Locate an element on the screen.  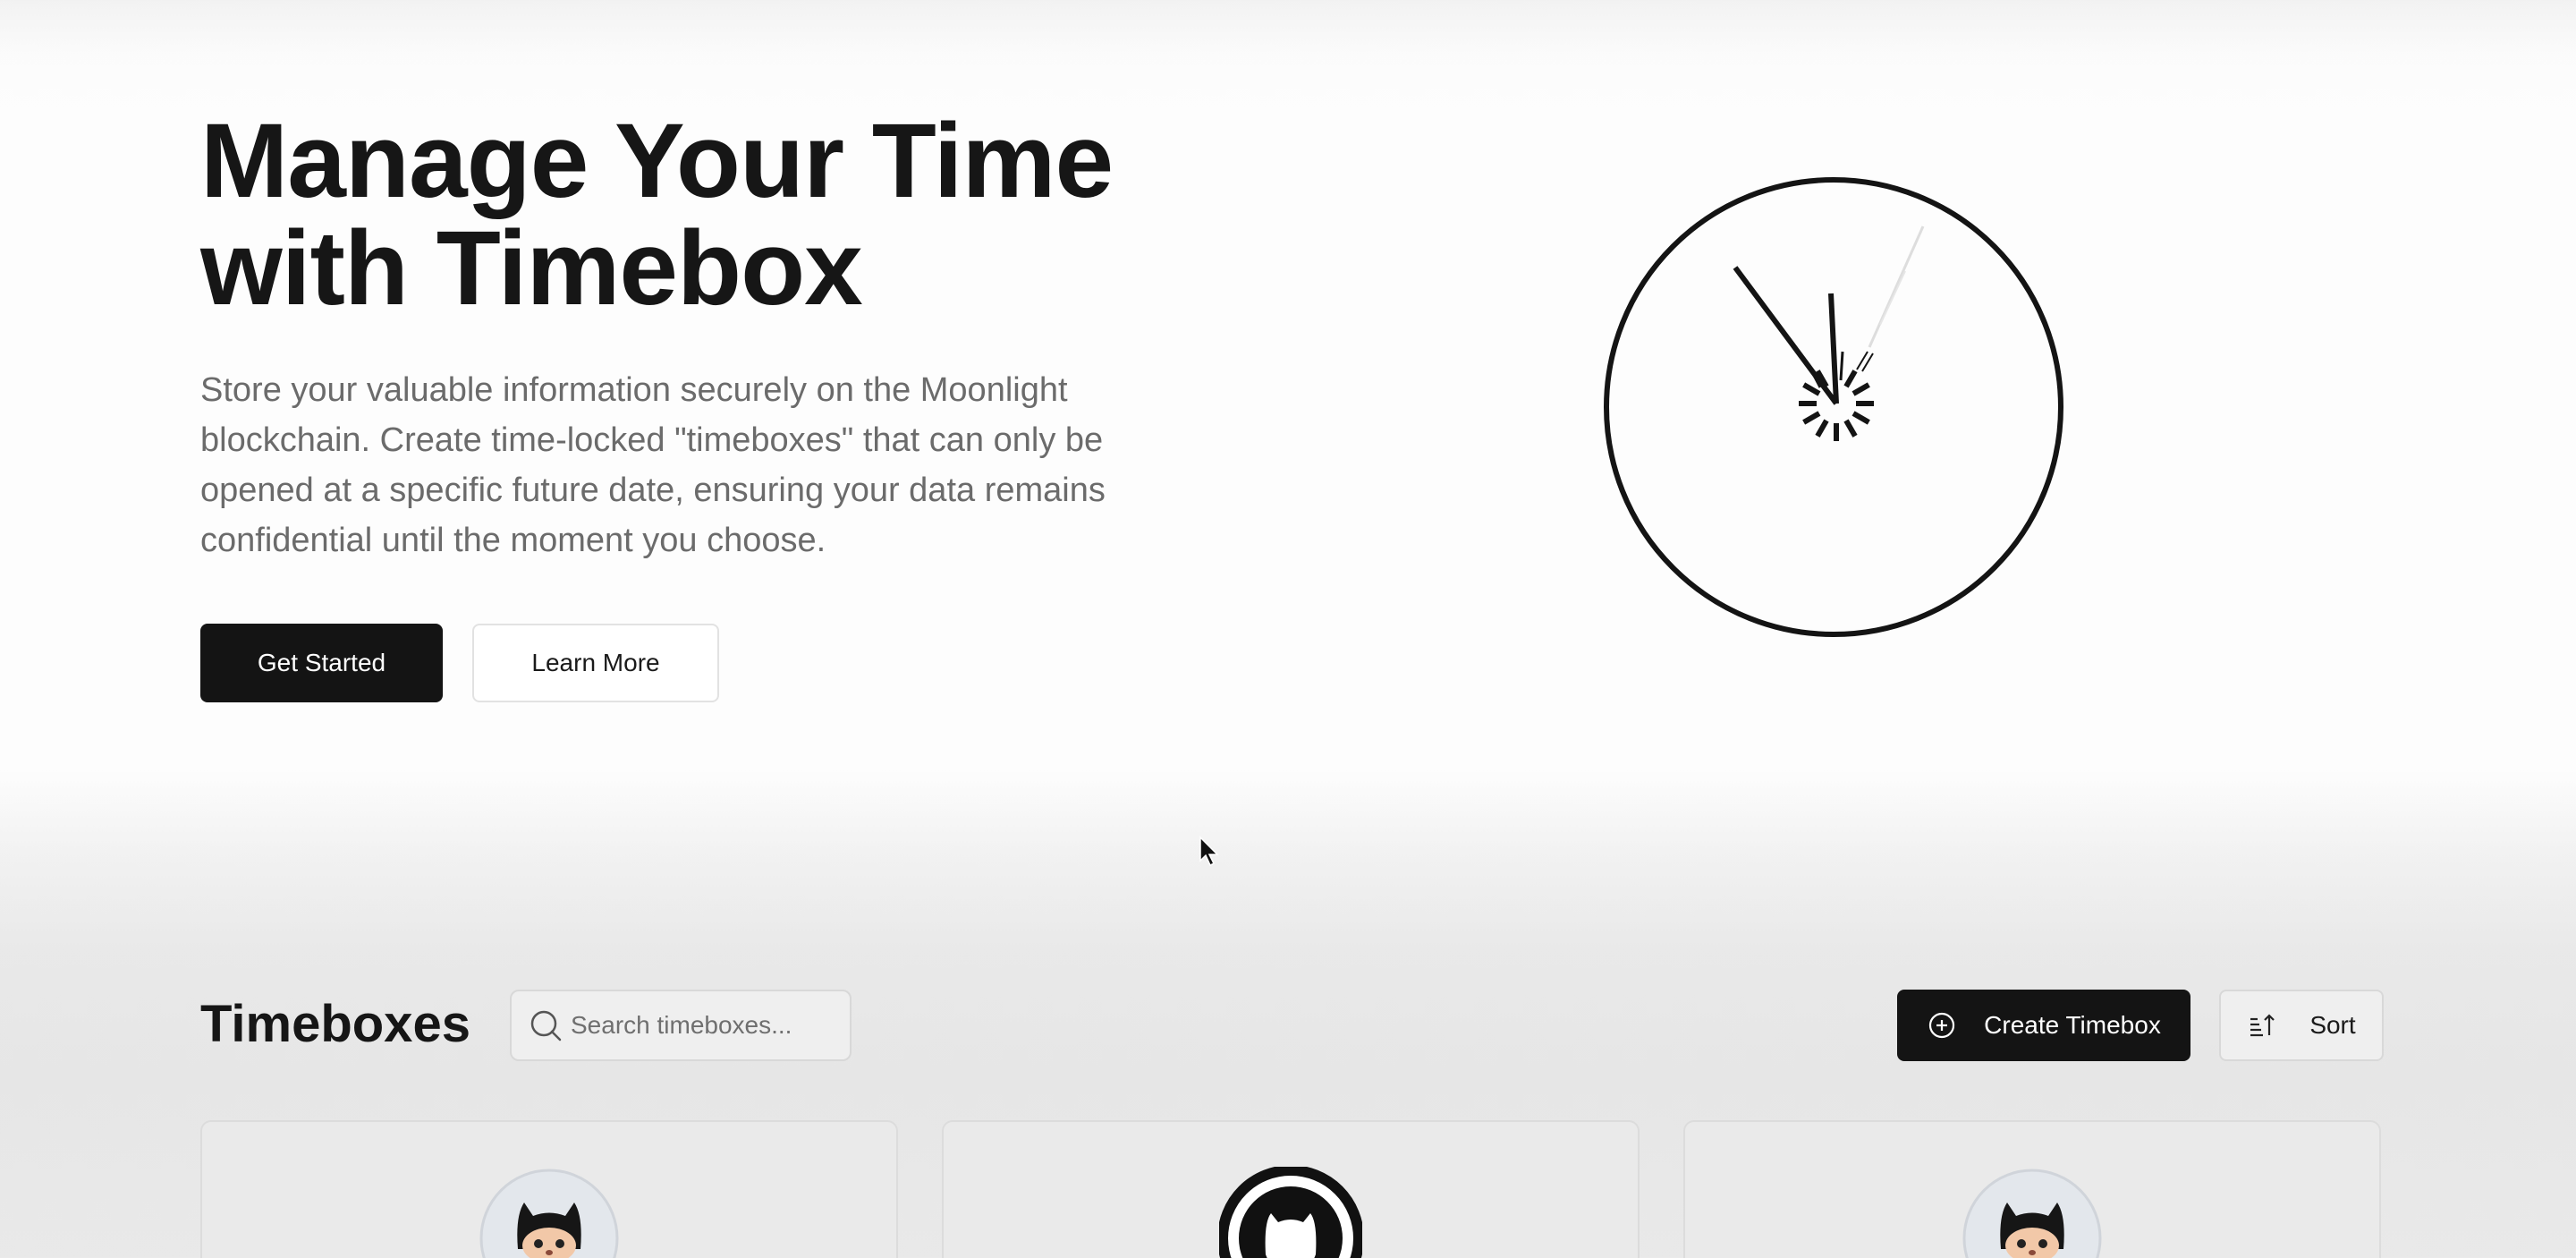
search-timeboxes is located at coordinates (681, 1025).